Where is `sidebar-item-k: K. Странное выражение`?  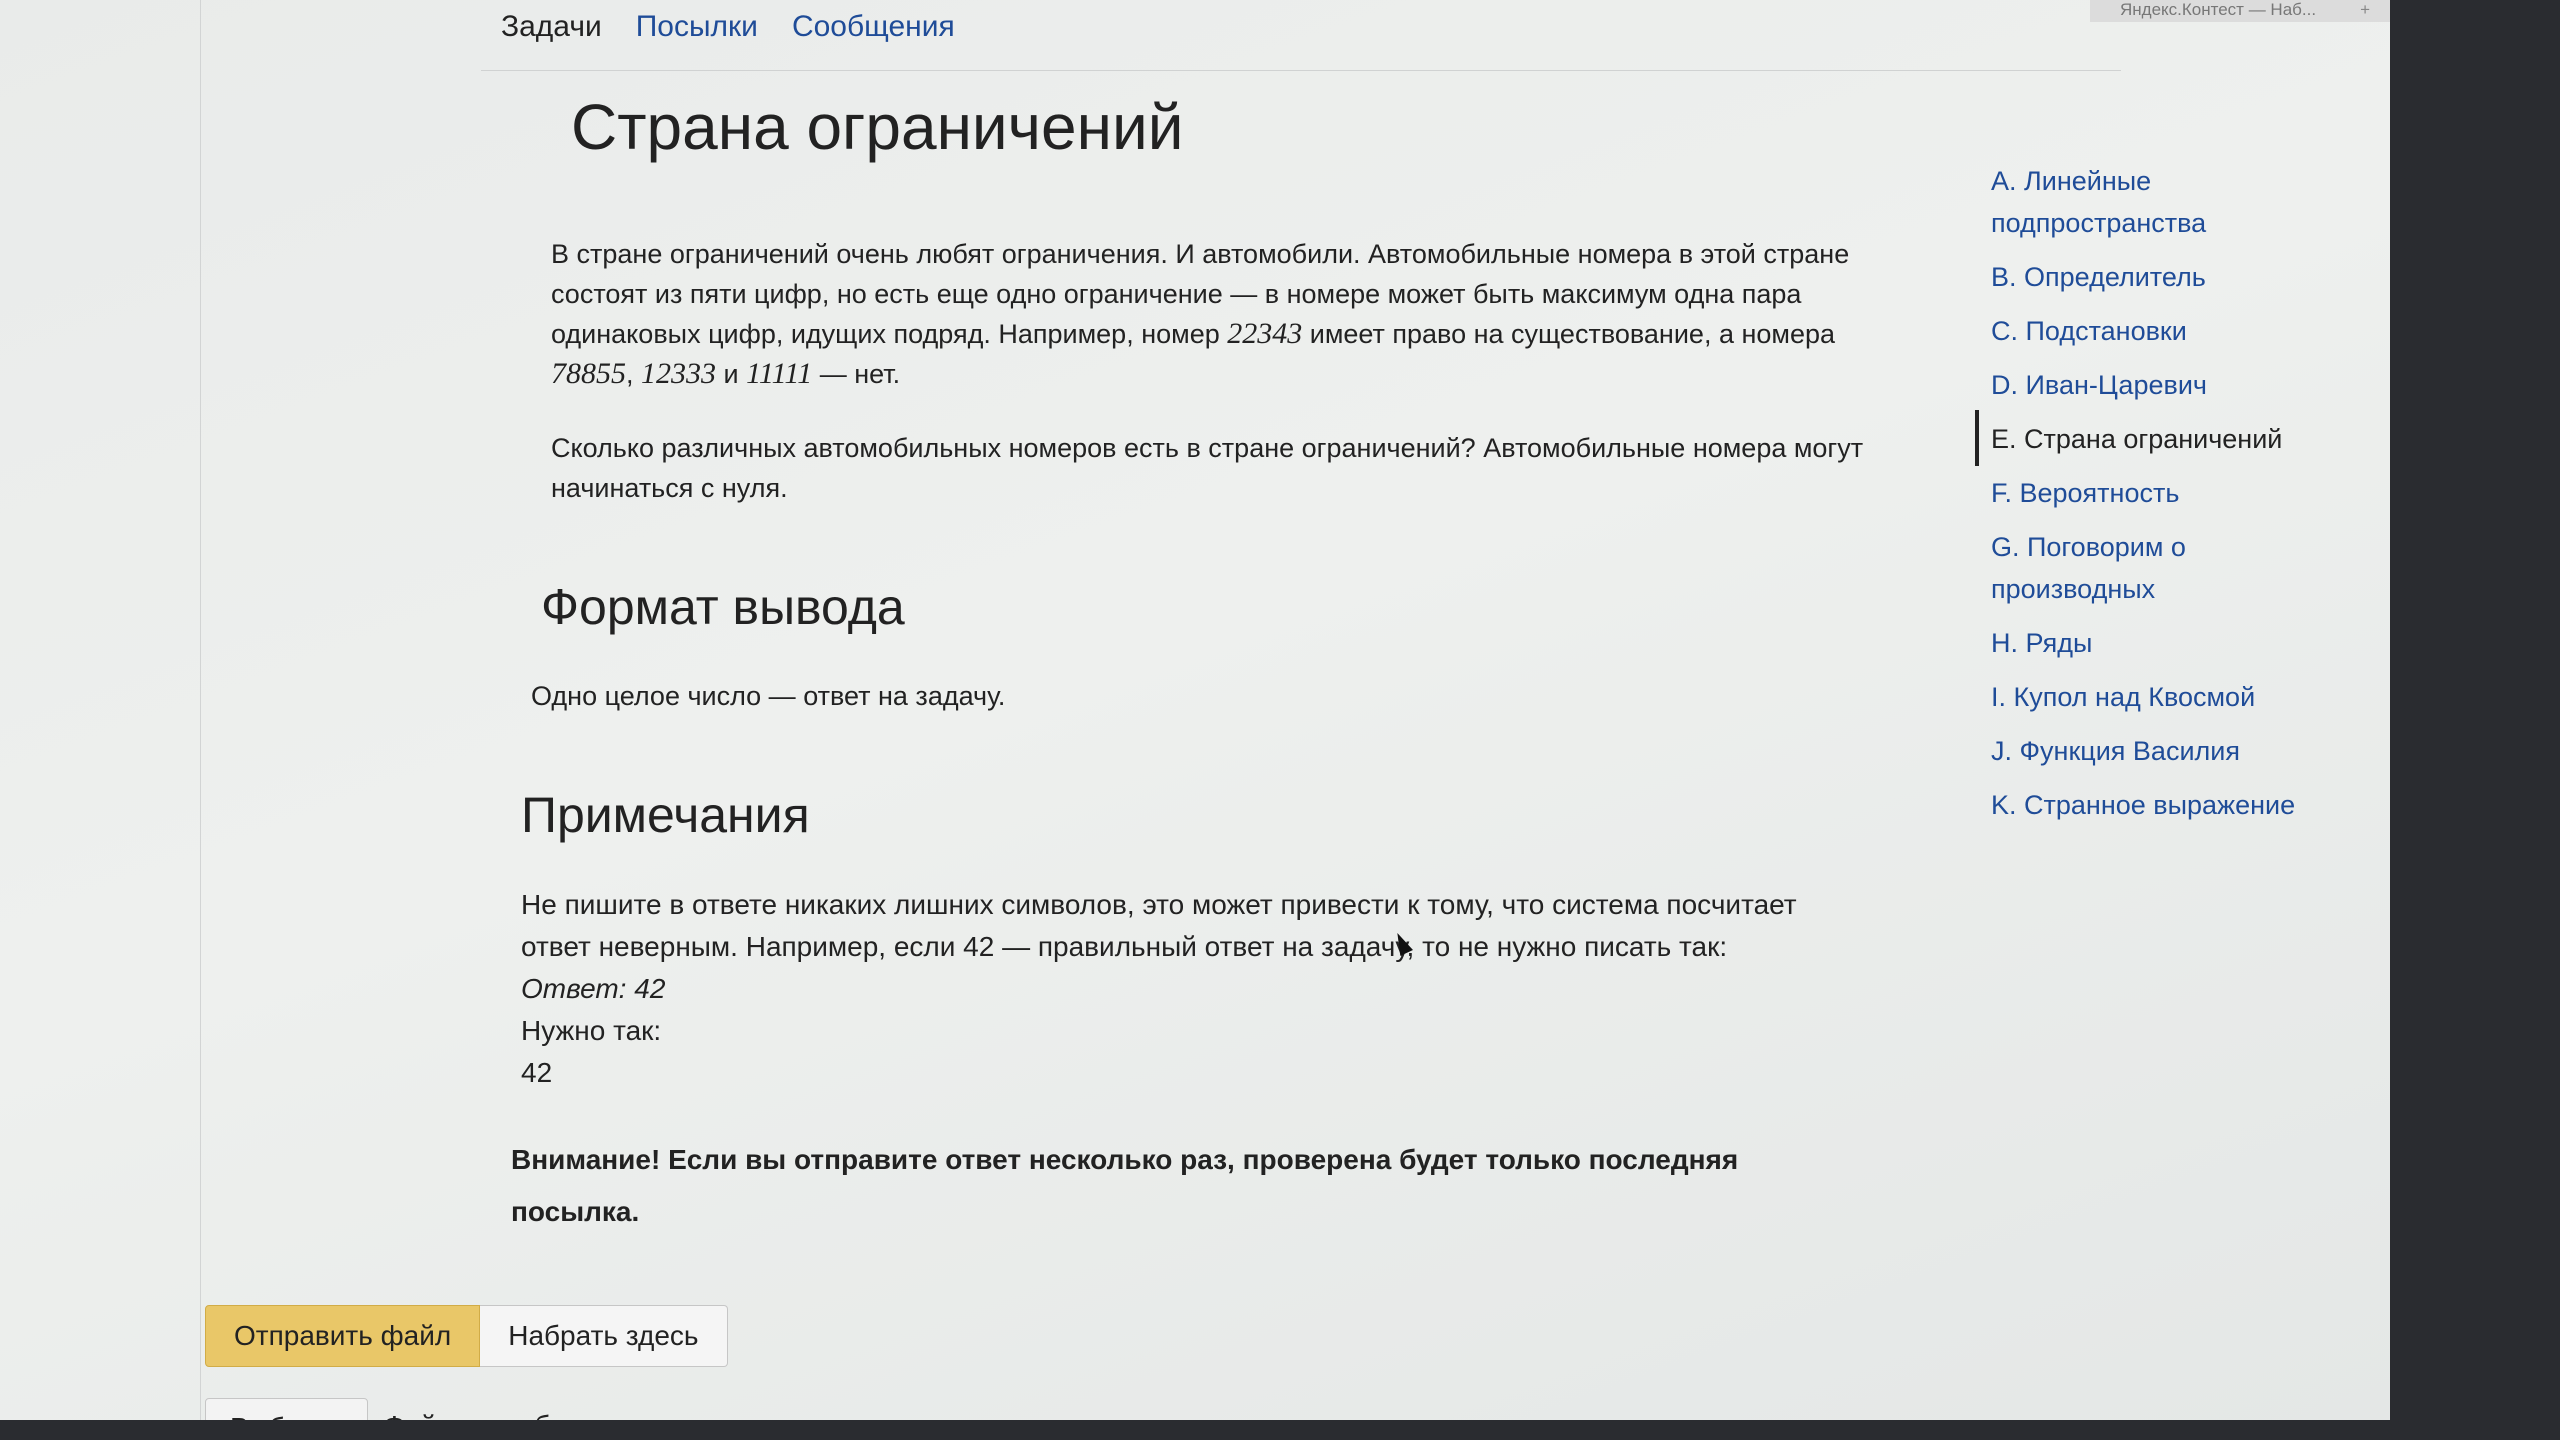
sidebar-item-k: K. Странное выражение is located at coordinates (2156, 805).